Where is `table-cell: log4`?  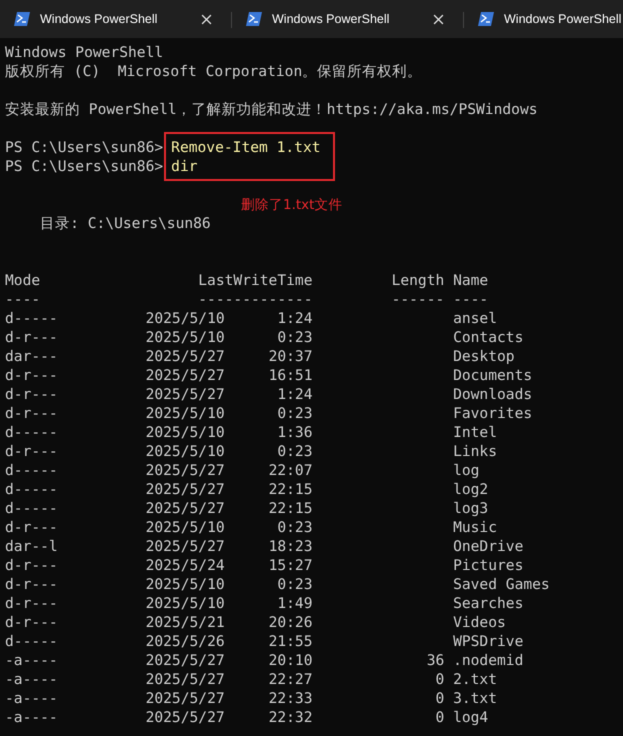 table-cell: log4 is located at coordinates (470, 717).